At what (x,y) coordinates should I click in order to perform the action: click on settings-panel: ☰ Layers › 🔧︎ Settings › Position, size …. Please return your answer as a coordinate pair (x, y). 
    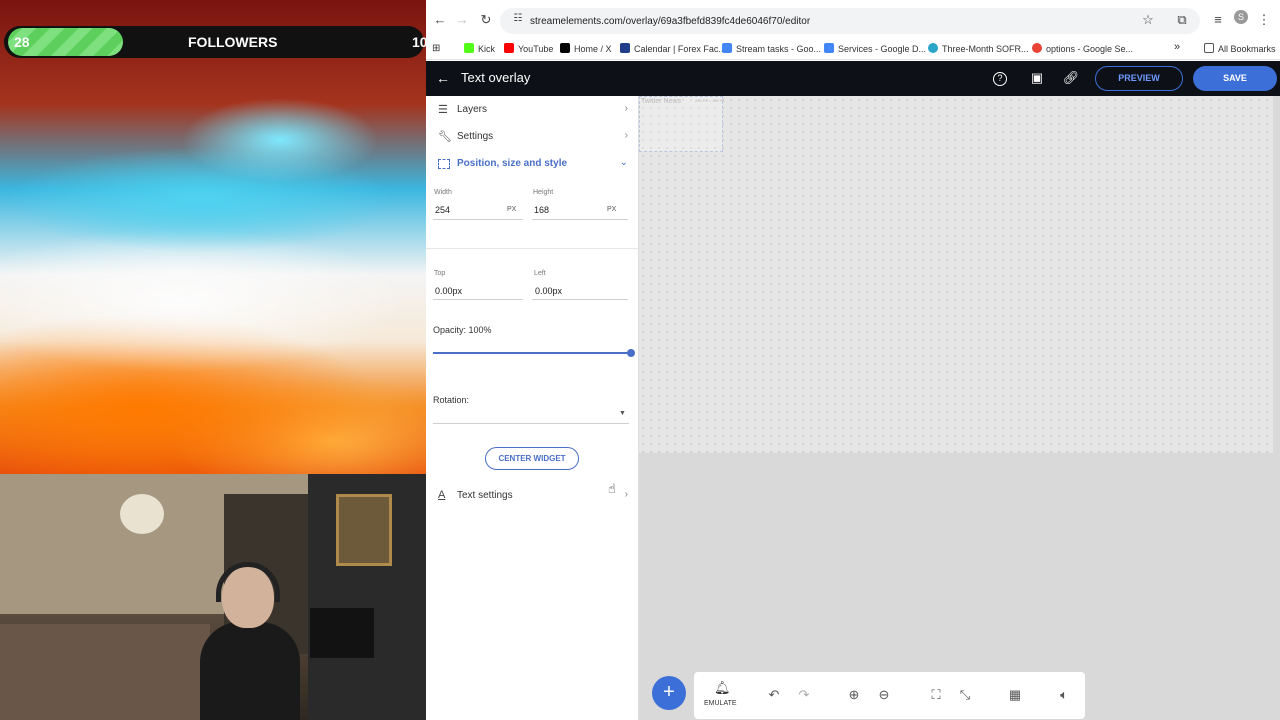
    Looking at the image, I should click on (532, 408).